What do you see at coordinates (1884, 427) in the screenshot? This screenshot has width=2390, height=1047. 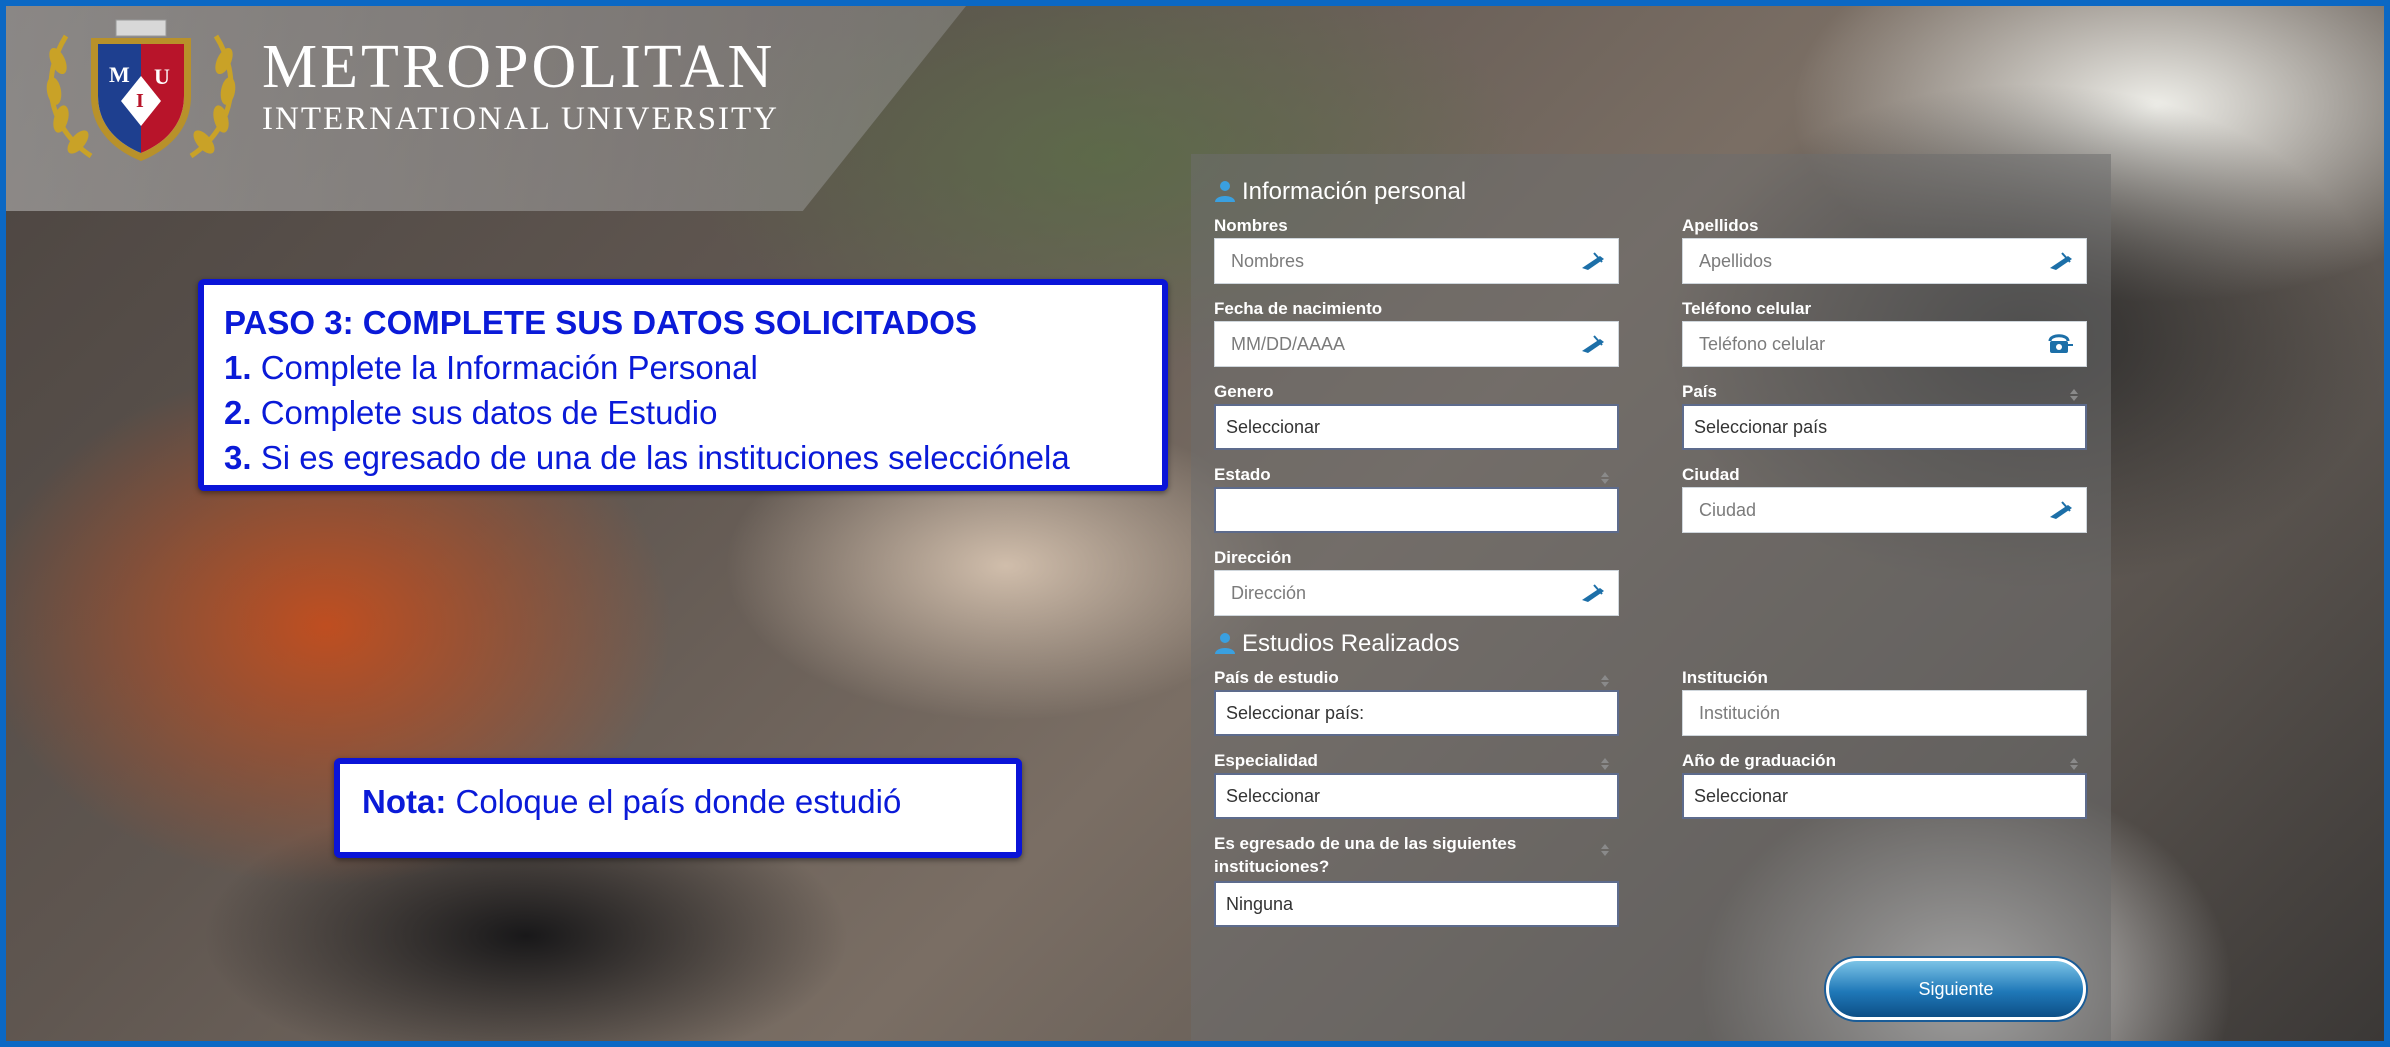 I see `pais-select: Seleccionar país` at bounding box center [1884, 427].